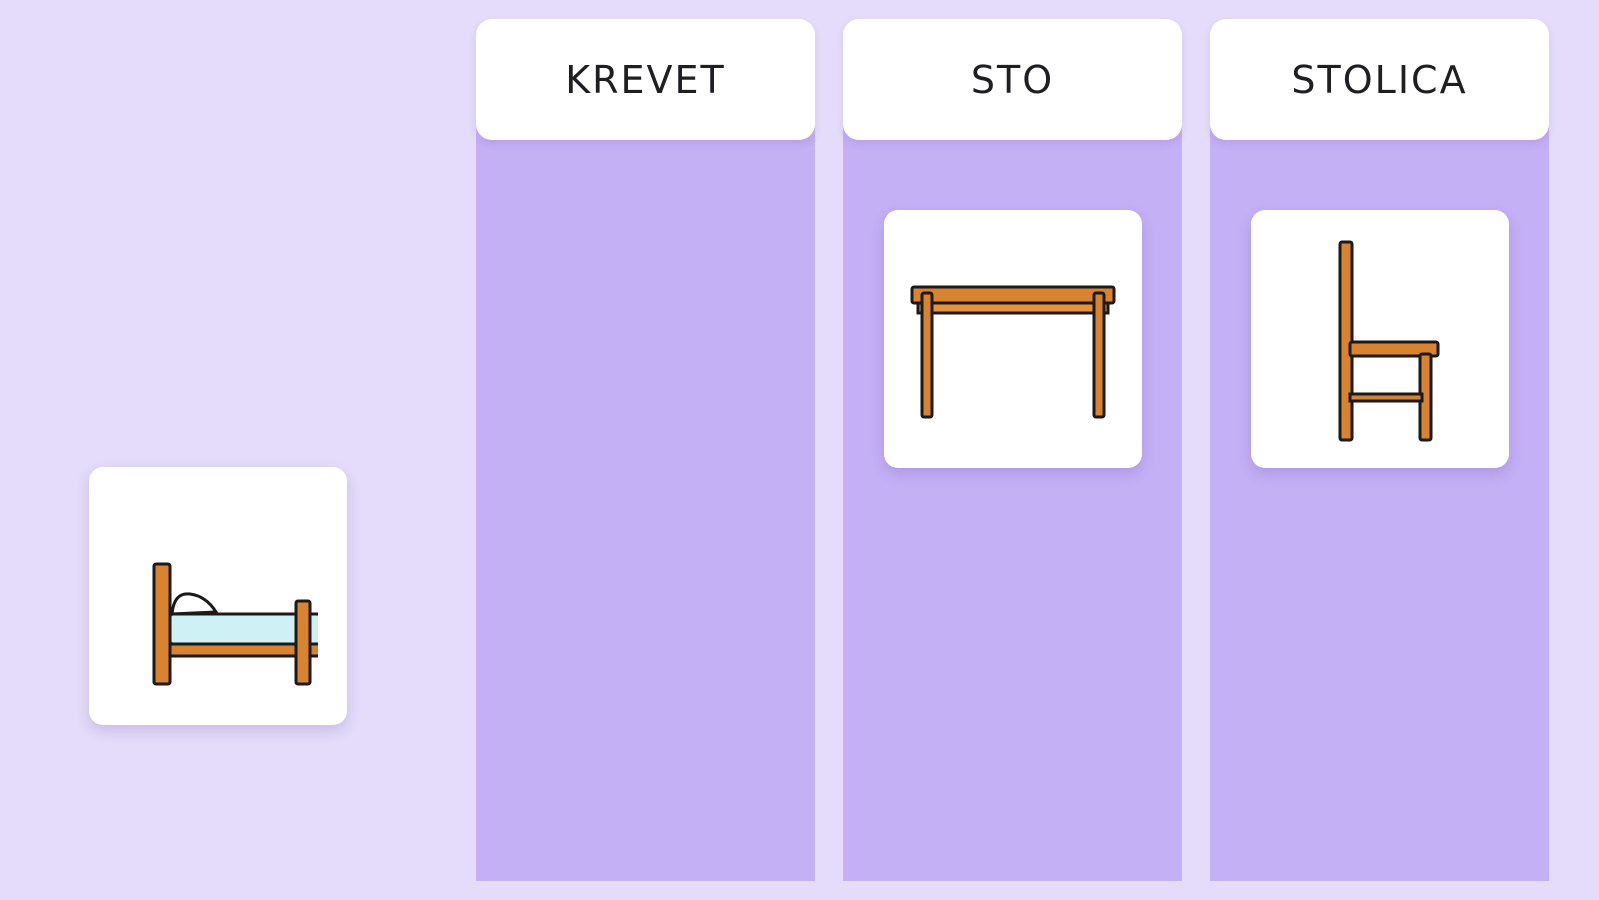  Describe the element at coordinates (1389, 341) in the screenshot. I see `chair-icon` at that location.